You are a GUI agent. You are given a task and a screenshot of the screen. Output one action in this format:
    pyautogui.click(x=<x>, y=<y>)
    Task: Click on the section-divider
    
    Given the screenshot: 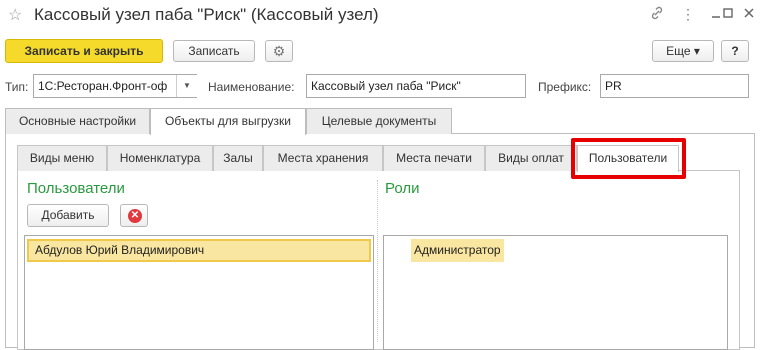 What is the action you would take?
    pyautogui.click(x=377, y=261)
    